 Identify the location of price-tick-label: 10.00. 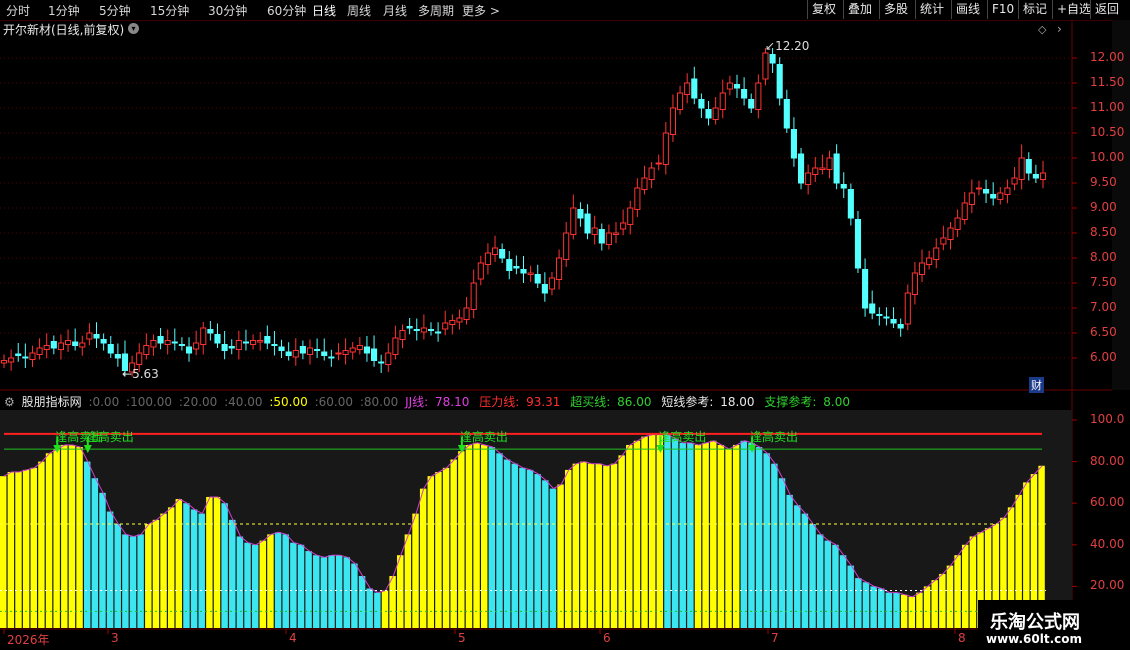
(1107, 157).